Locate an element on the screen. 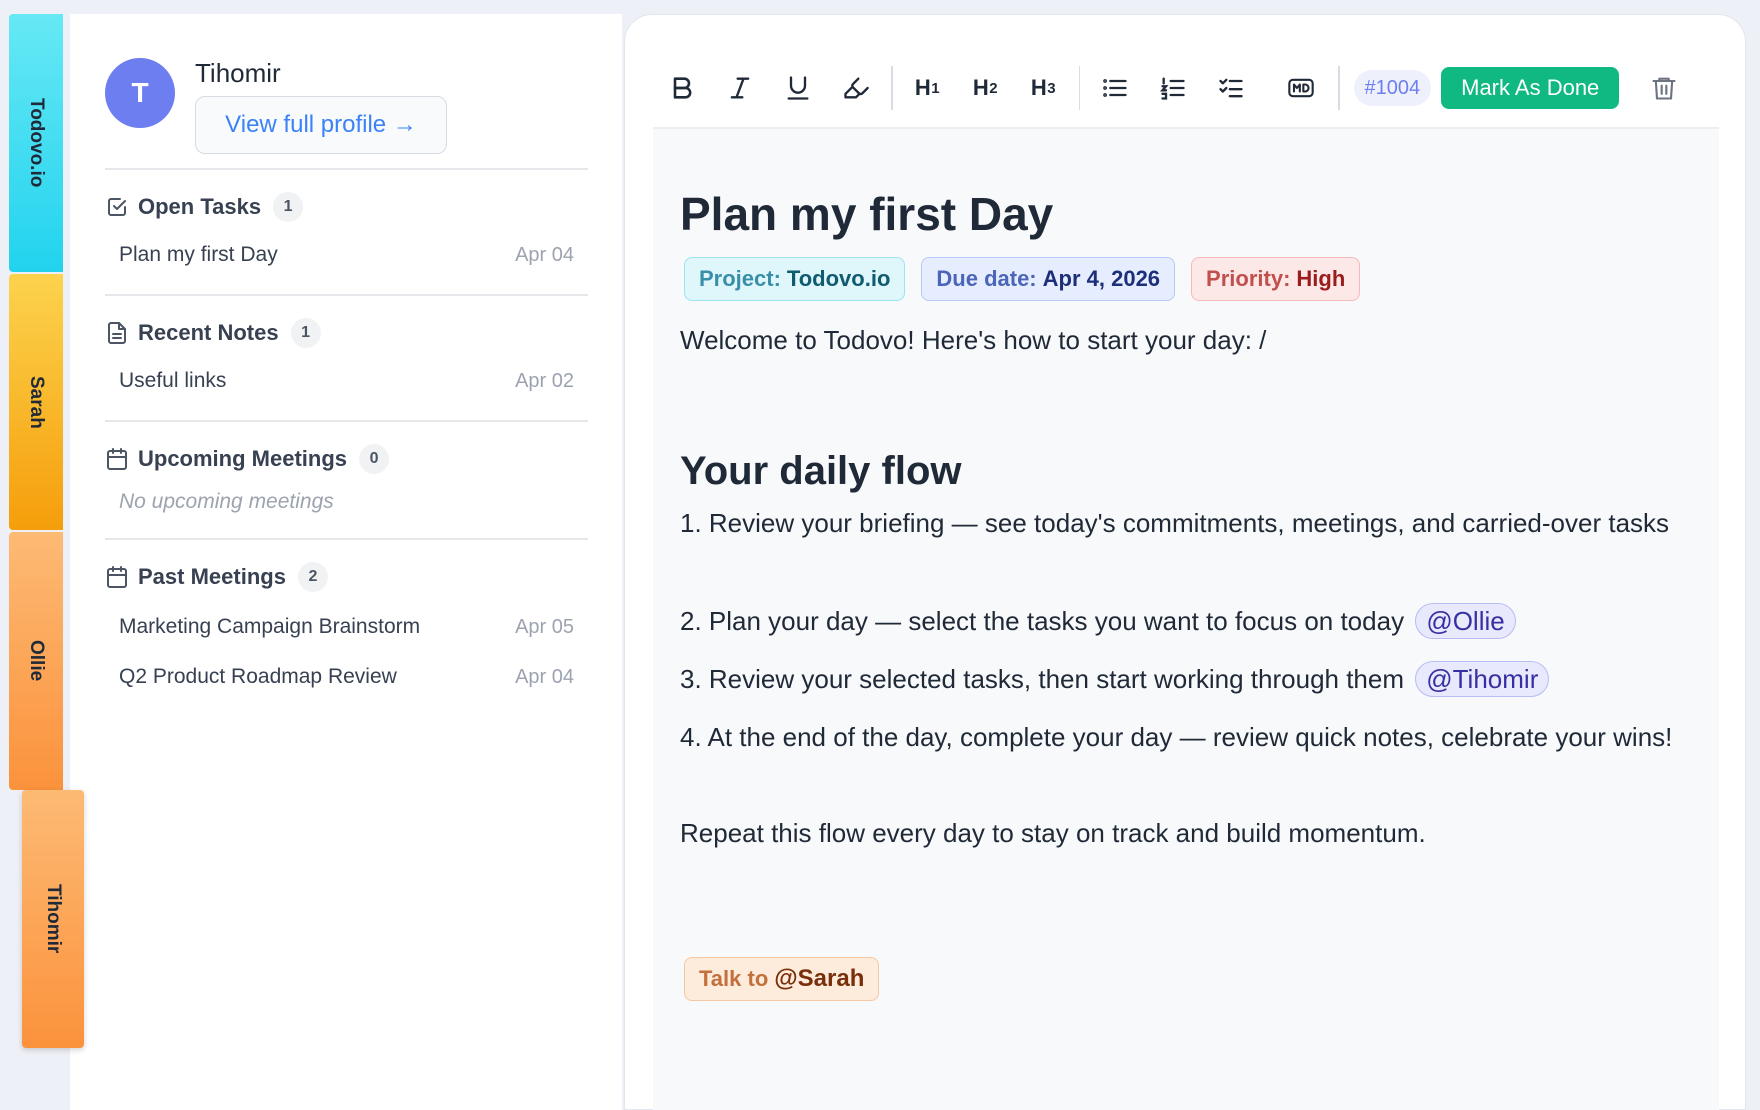  tab-ollie-label: Ollie is located at coordinates (36, 661).